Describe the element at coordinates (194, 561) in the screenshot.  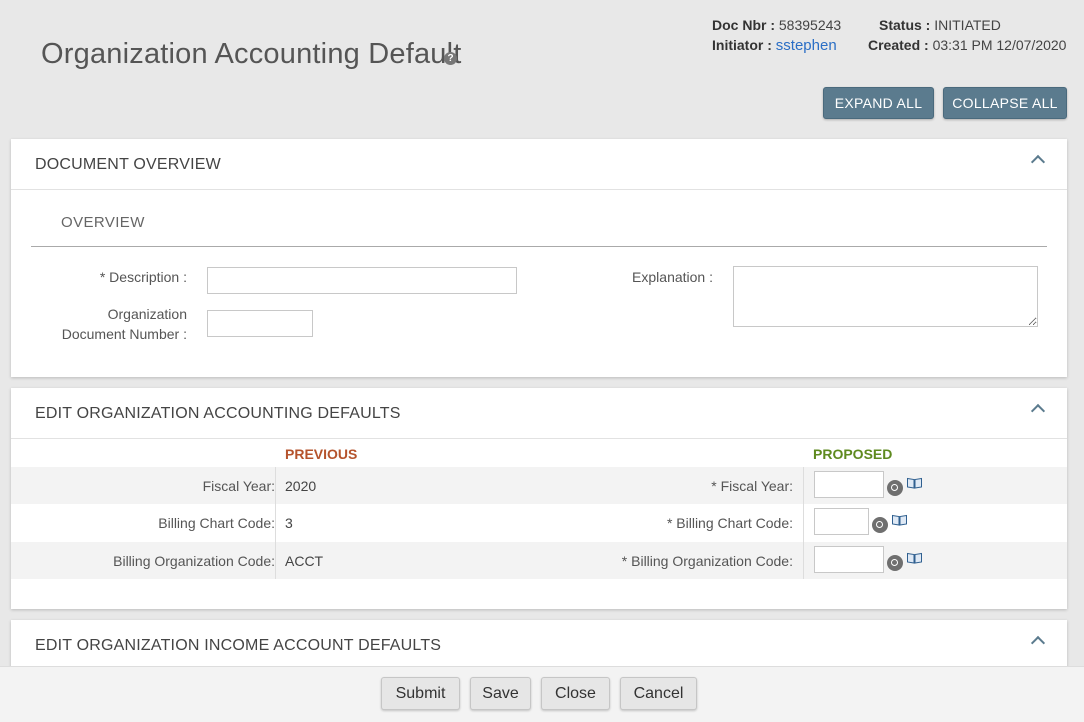
I see `row-label: Billing Organization Code:` at that location.